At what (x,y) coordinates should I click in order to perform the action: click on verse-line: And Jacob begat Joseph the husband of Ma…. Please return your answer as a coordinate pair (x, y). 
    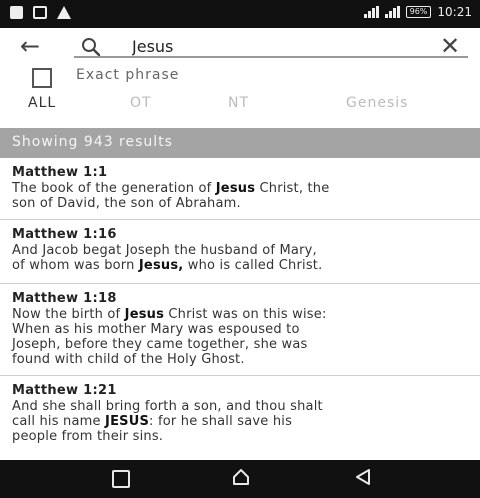
    Looking at the image, I should click on (240, 250).